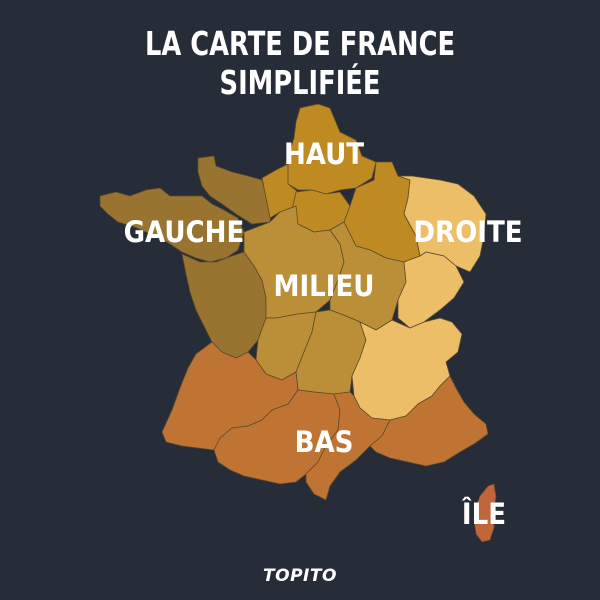 The height and width of the screenshot is (600, 600). What do you see at coordinates (467, 232) in the screenshot?
I see `label-droite: DROITE` at bounding box center [467, 232].